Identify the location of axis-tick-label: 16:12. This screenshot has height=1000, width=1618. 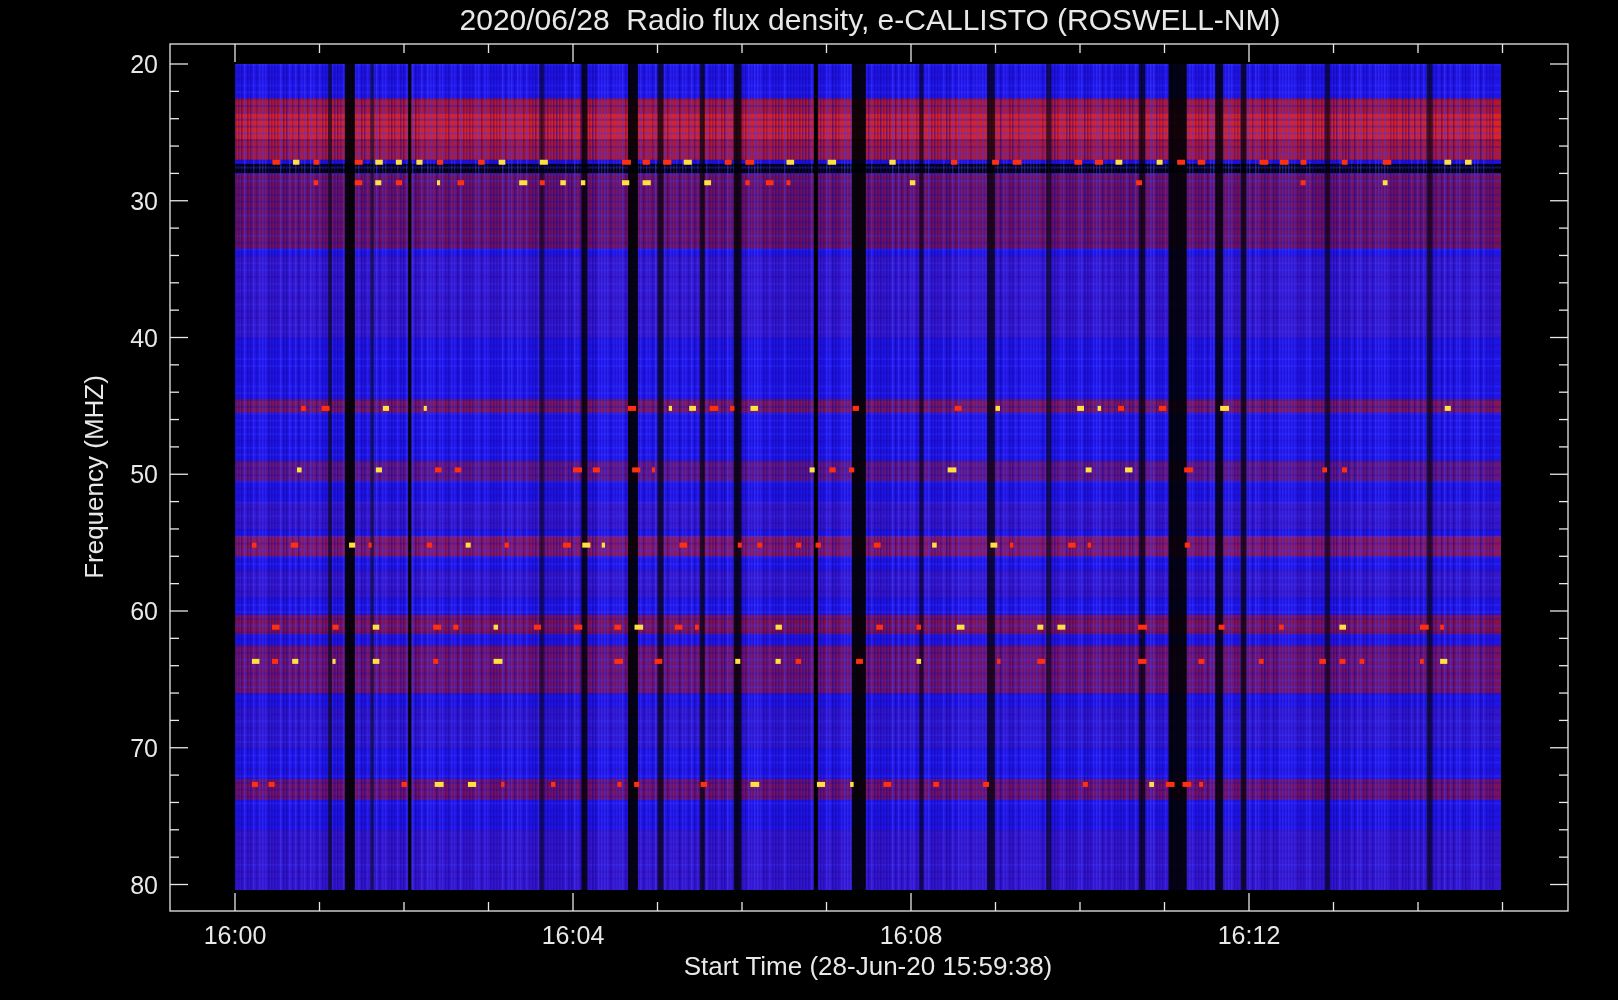
(1249, 935).